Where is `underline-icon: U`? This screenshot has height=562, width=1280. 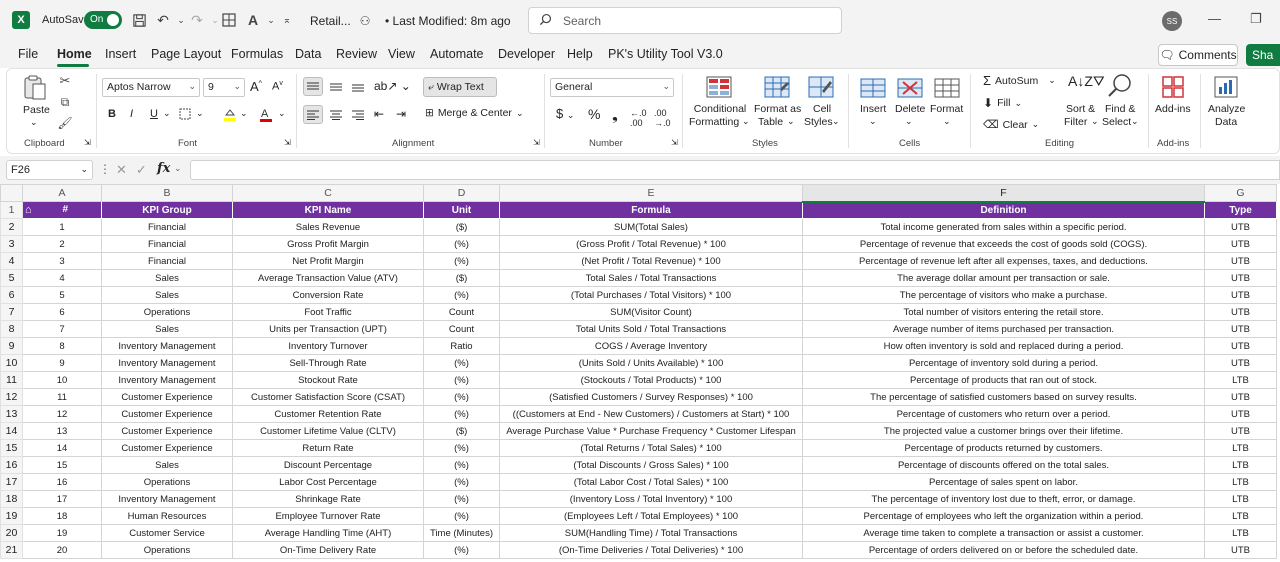
underline-icon: U is located at coordinates (154, 114).